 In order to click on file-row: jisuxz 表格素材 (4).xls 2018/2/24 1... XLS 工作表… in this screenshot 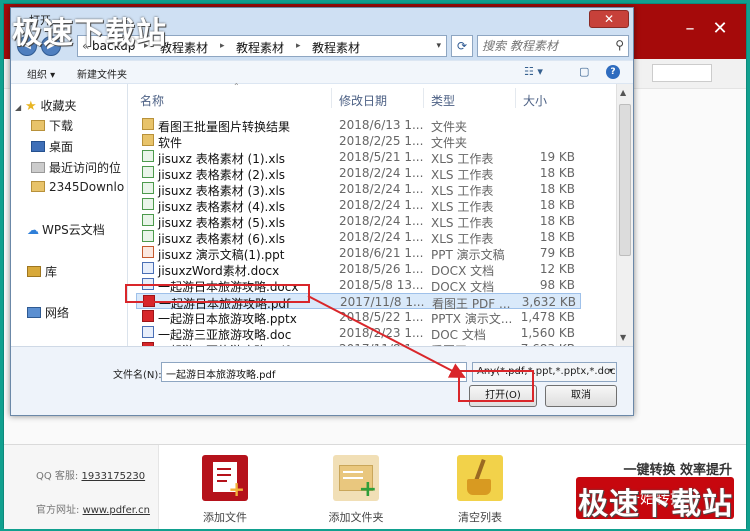, I will do `click(358, 205)`.